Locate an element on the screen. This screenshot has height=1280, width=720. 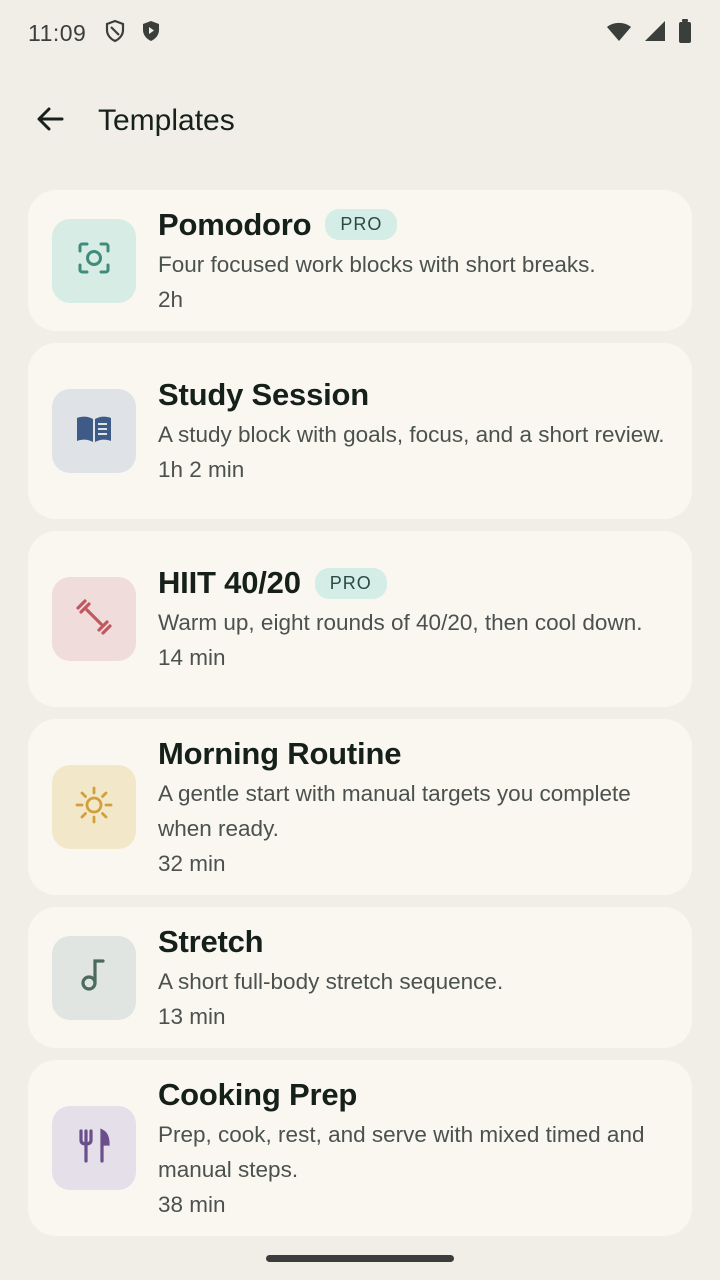
shield-outline-icon is located at coordinates (115, 33).